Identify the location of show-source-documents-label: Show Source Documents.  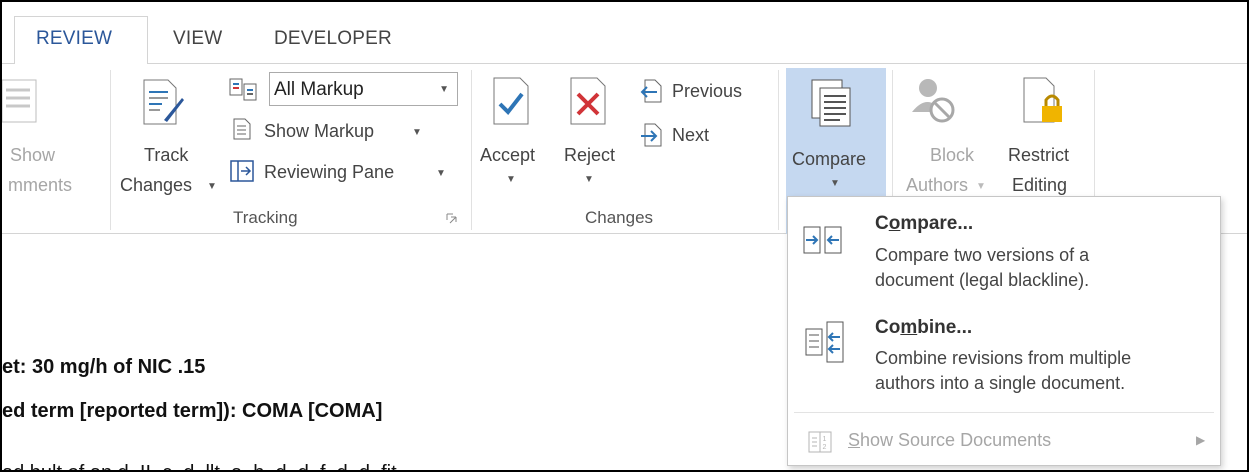
(949, 440).